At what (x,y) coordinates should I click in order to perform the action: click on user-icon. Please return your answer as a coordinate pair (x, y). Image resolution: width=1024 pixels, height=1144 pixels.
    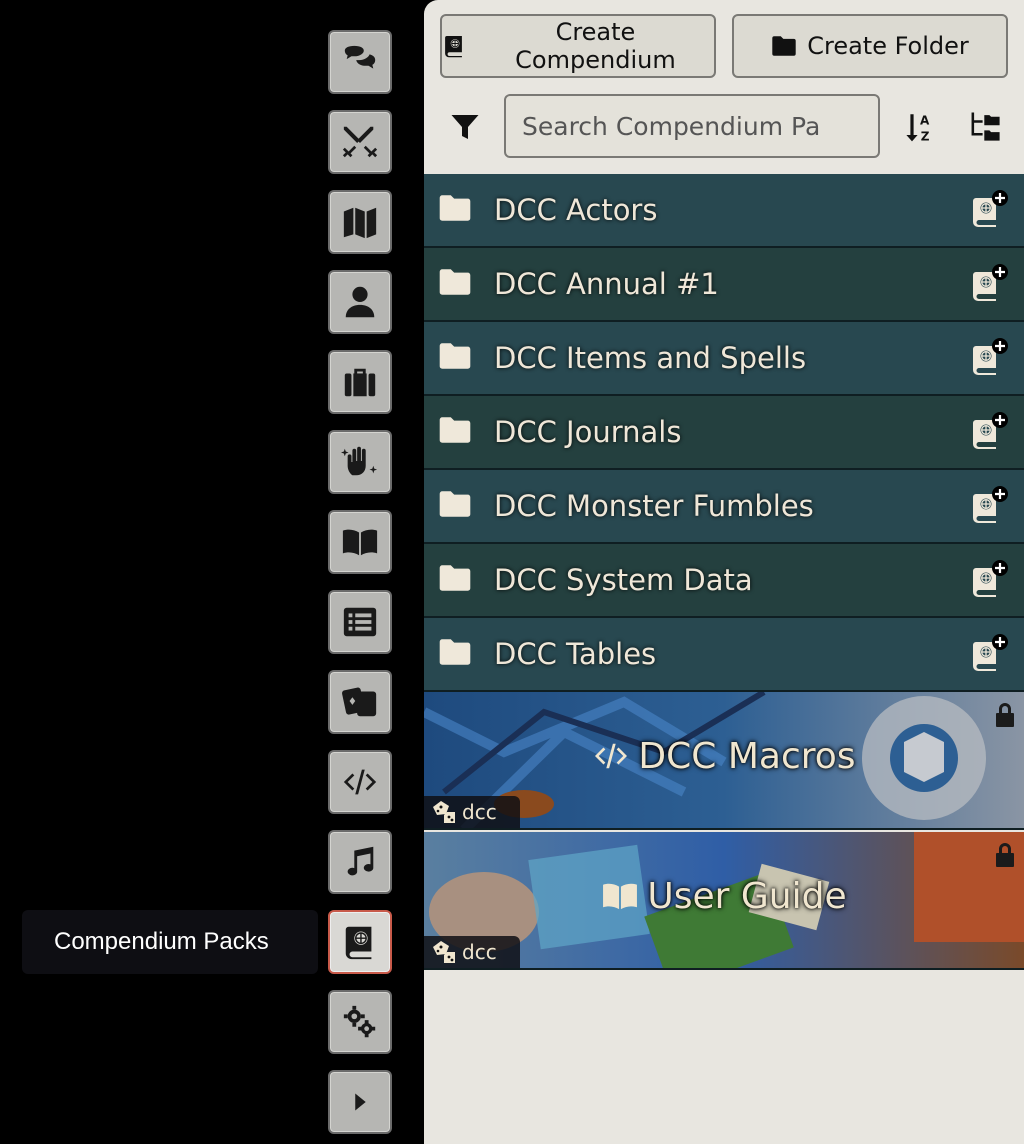
    Looking at the image, I should click on (360, 302).